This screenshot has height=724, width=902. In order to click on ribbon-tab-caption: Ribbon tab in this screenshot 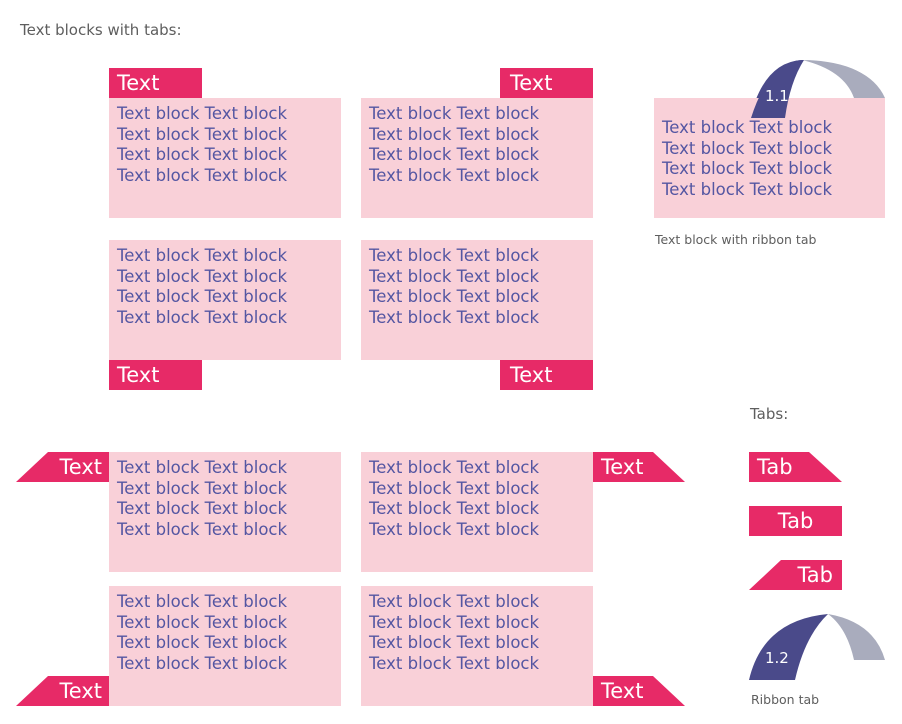, I will do `click(785, 699)`.